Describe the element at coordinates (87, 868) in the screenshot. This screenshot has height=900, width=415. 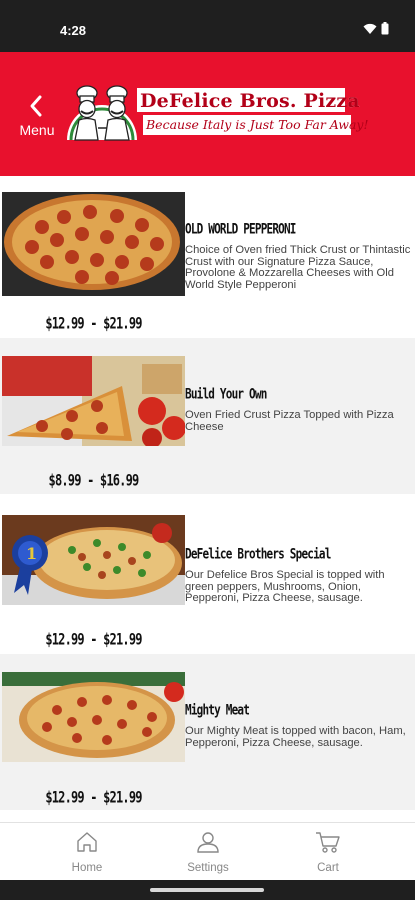
I see `nav-home-label: Home` at that location.